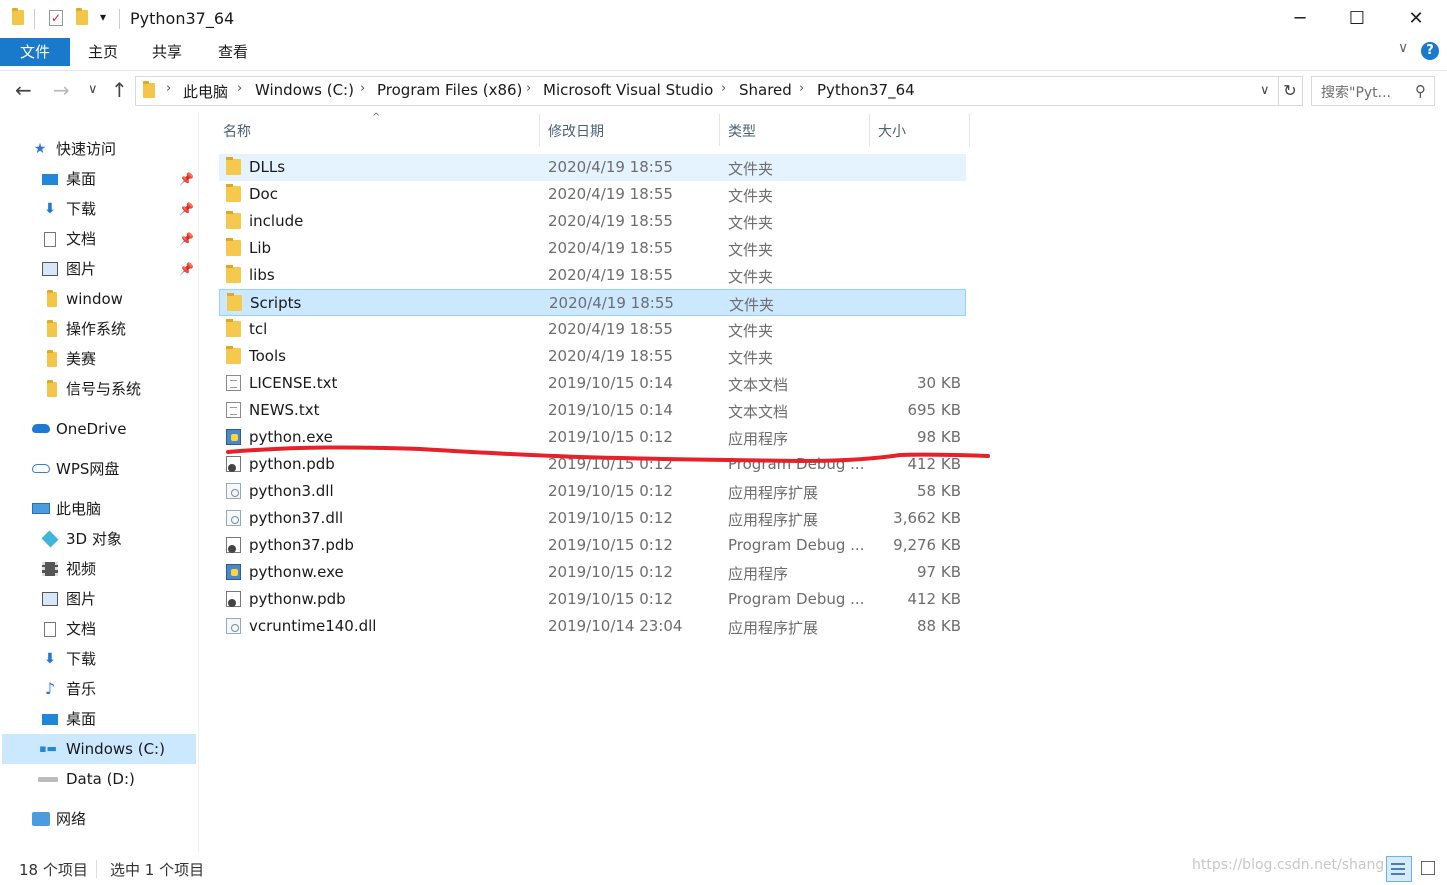 The image size is (1447, 885). What do you see at coordinates (122, 239) in the screenshot?
I see `sidebar-item-documents: 文档 📌` at bounding box center [122, 239].